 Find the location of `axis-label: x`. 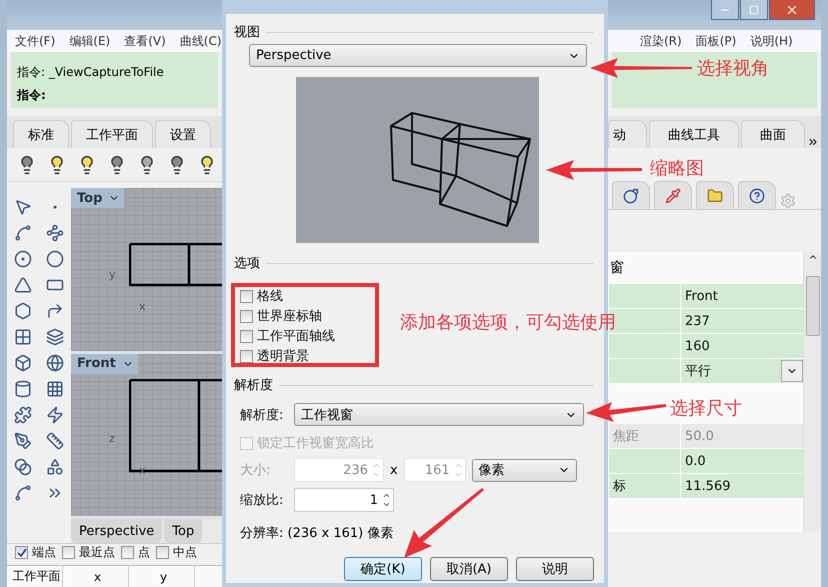

axis-label: x is located at coordinates (142, 306).